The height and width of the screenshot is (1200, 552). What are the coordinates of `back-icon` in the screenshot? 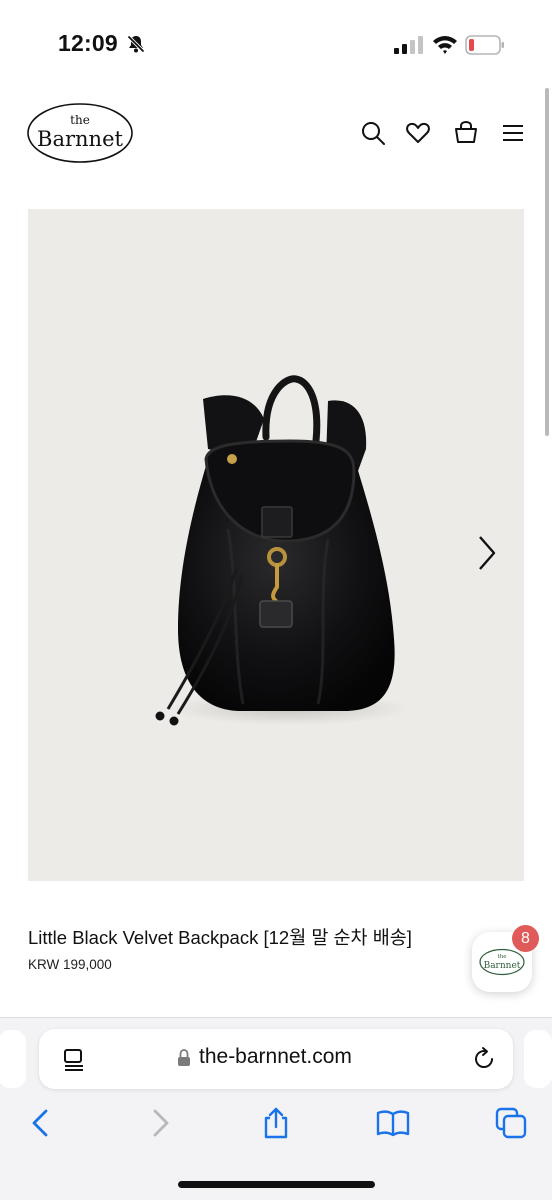 It's located at (41, 1123).